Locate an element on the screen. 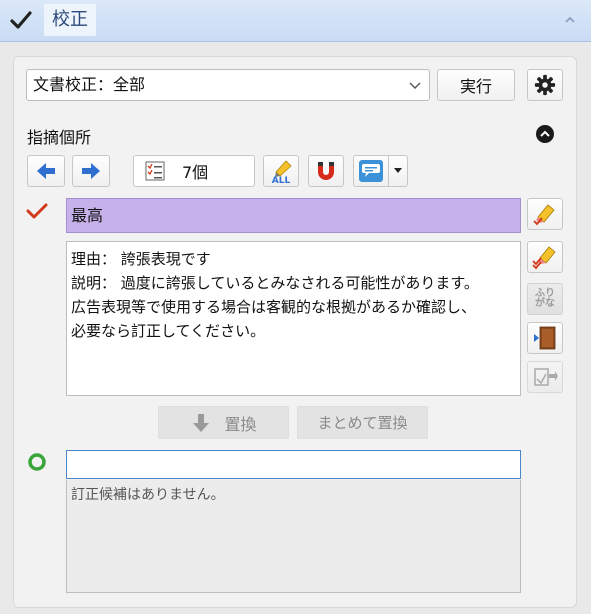  arrow-right-icon is located at coordinates (91, 171).